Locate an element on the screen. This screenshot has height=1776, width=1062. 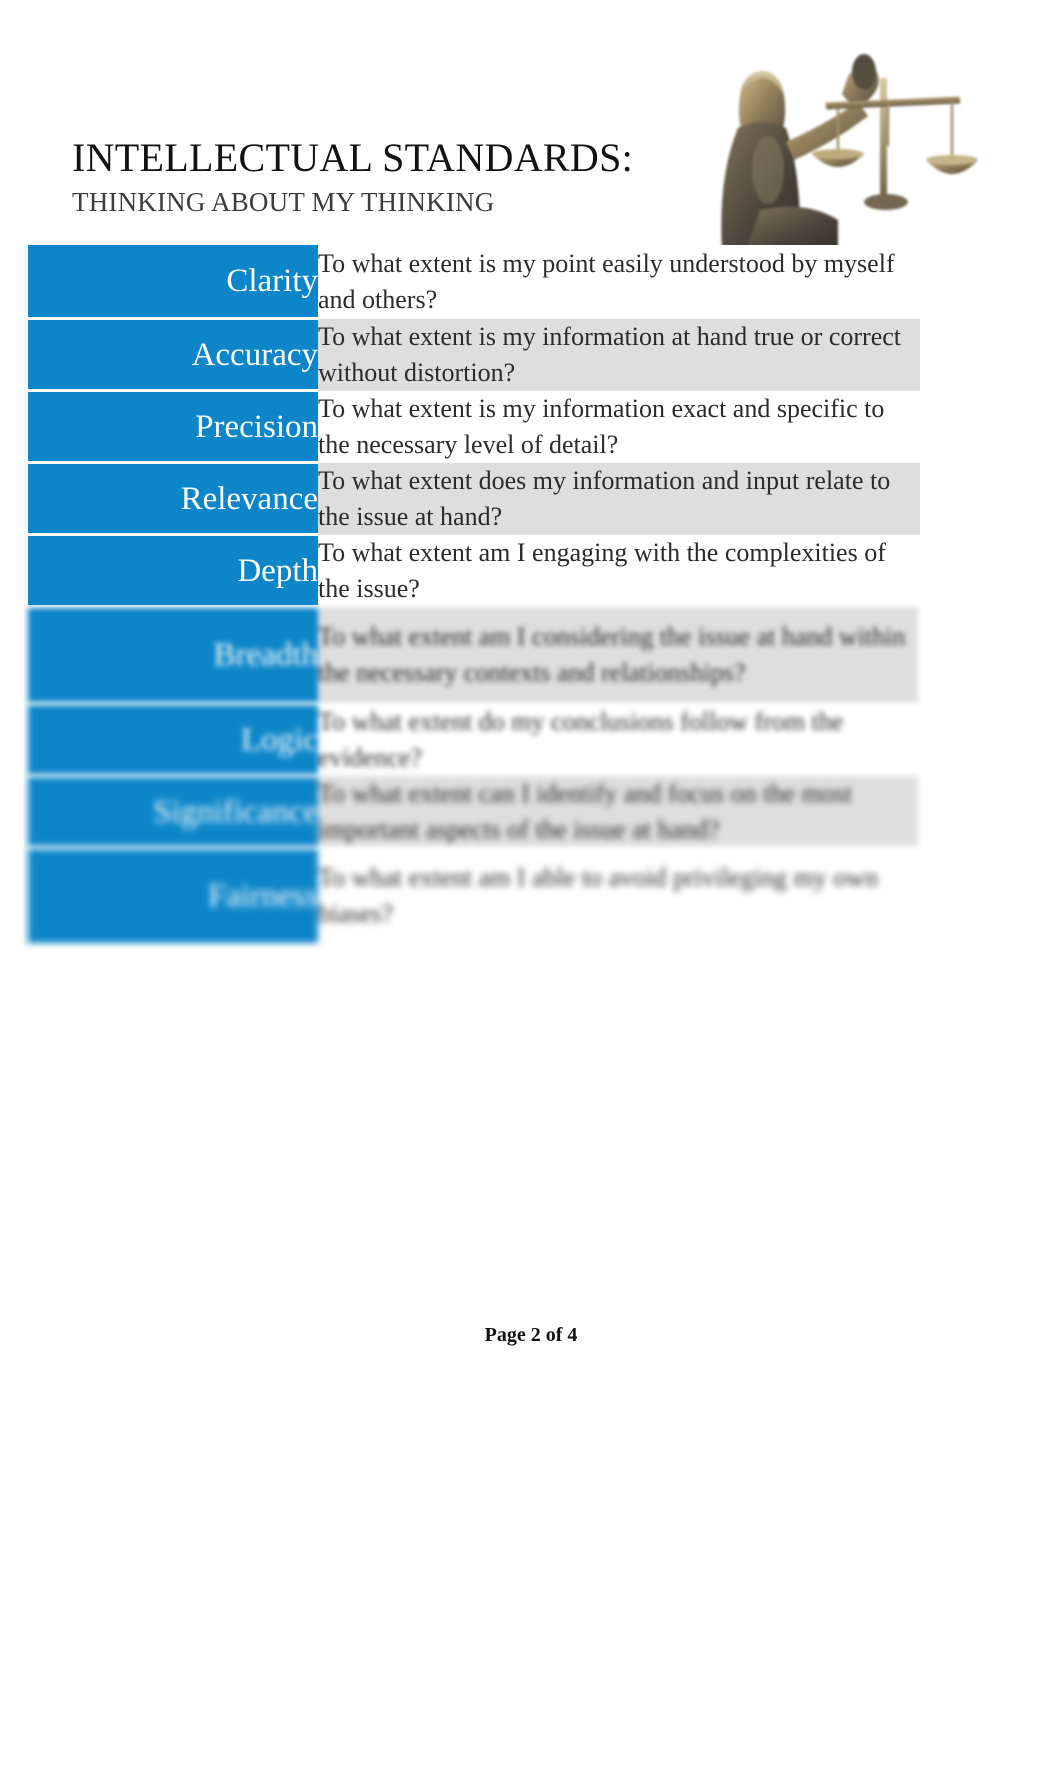
standard-label-depth: Depth is located at coordinates (171, 571).